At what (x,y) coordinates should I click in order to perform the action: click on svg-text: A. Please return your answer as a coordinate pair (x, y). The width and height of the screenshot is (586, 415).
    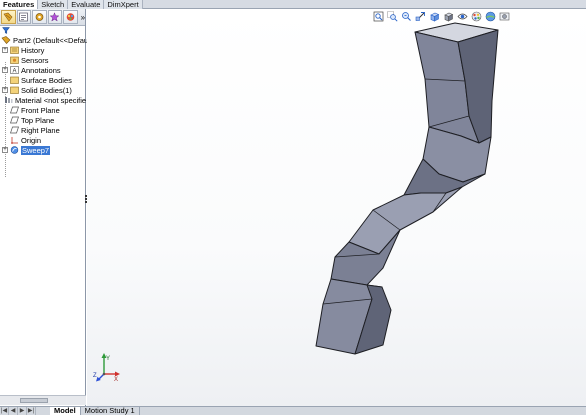
    Looking at the image, I should click on (14, 72).